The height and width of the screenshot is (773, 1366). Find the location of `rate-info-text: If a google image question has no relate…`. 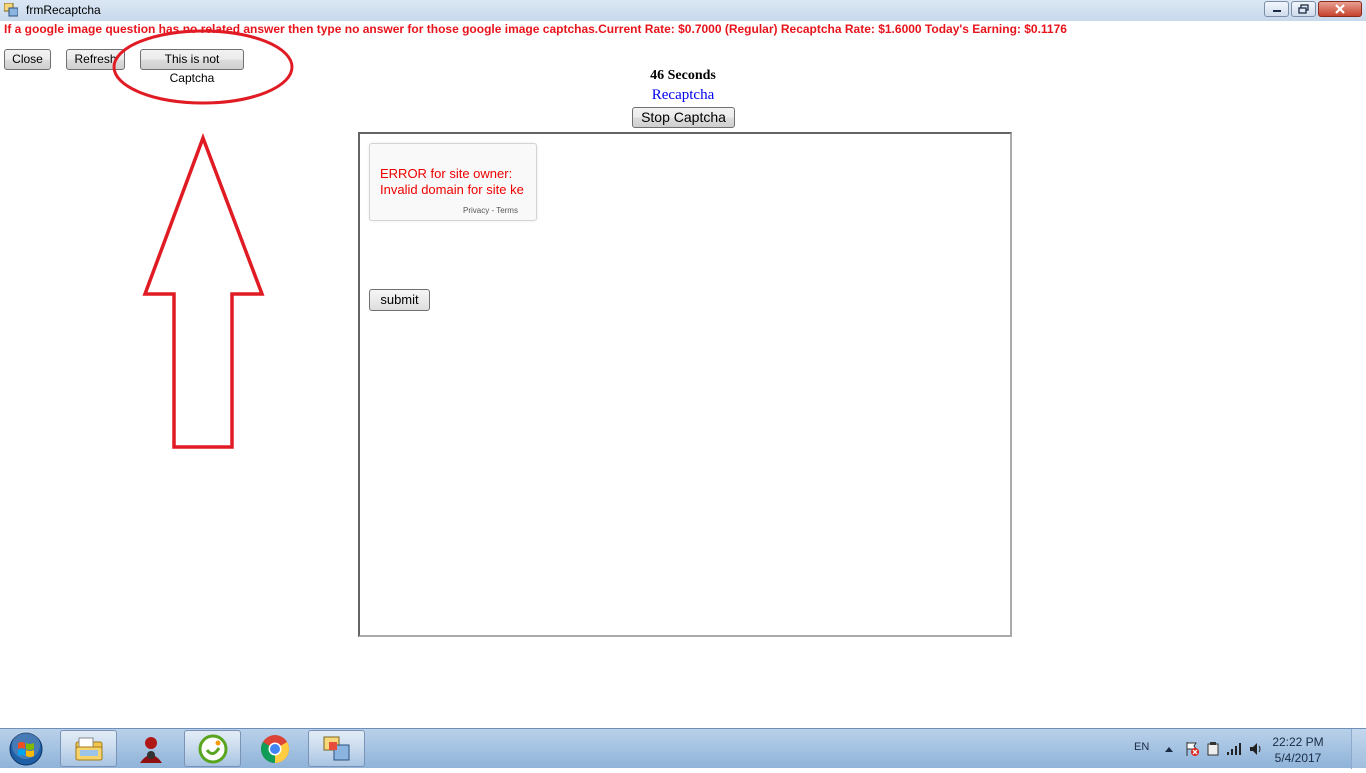

rate-info-text: If a google image question has no relate… is located at coordinates (535, 29).